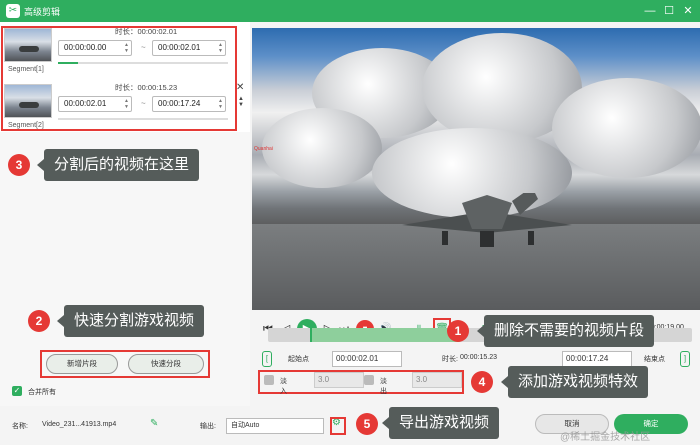 This screenshot has width=700, height=445. Describe the element at coordinates (650, 11) in the screenshot. I see `minimize-button: —` at that location.